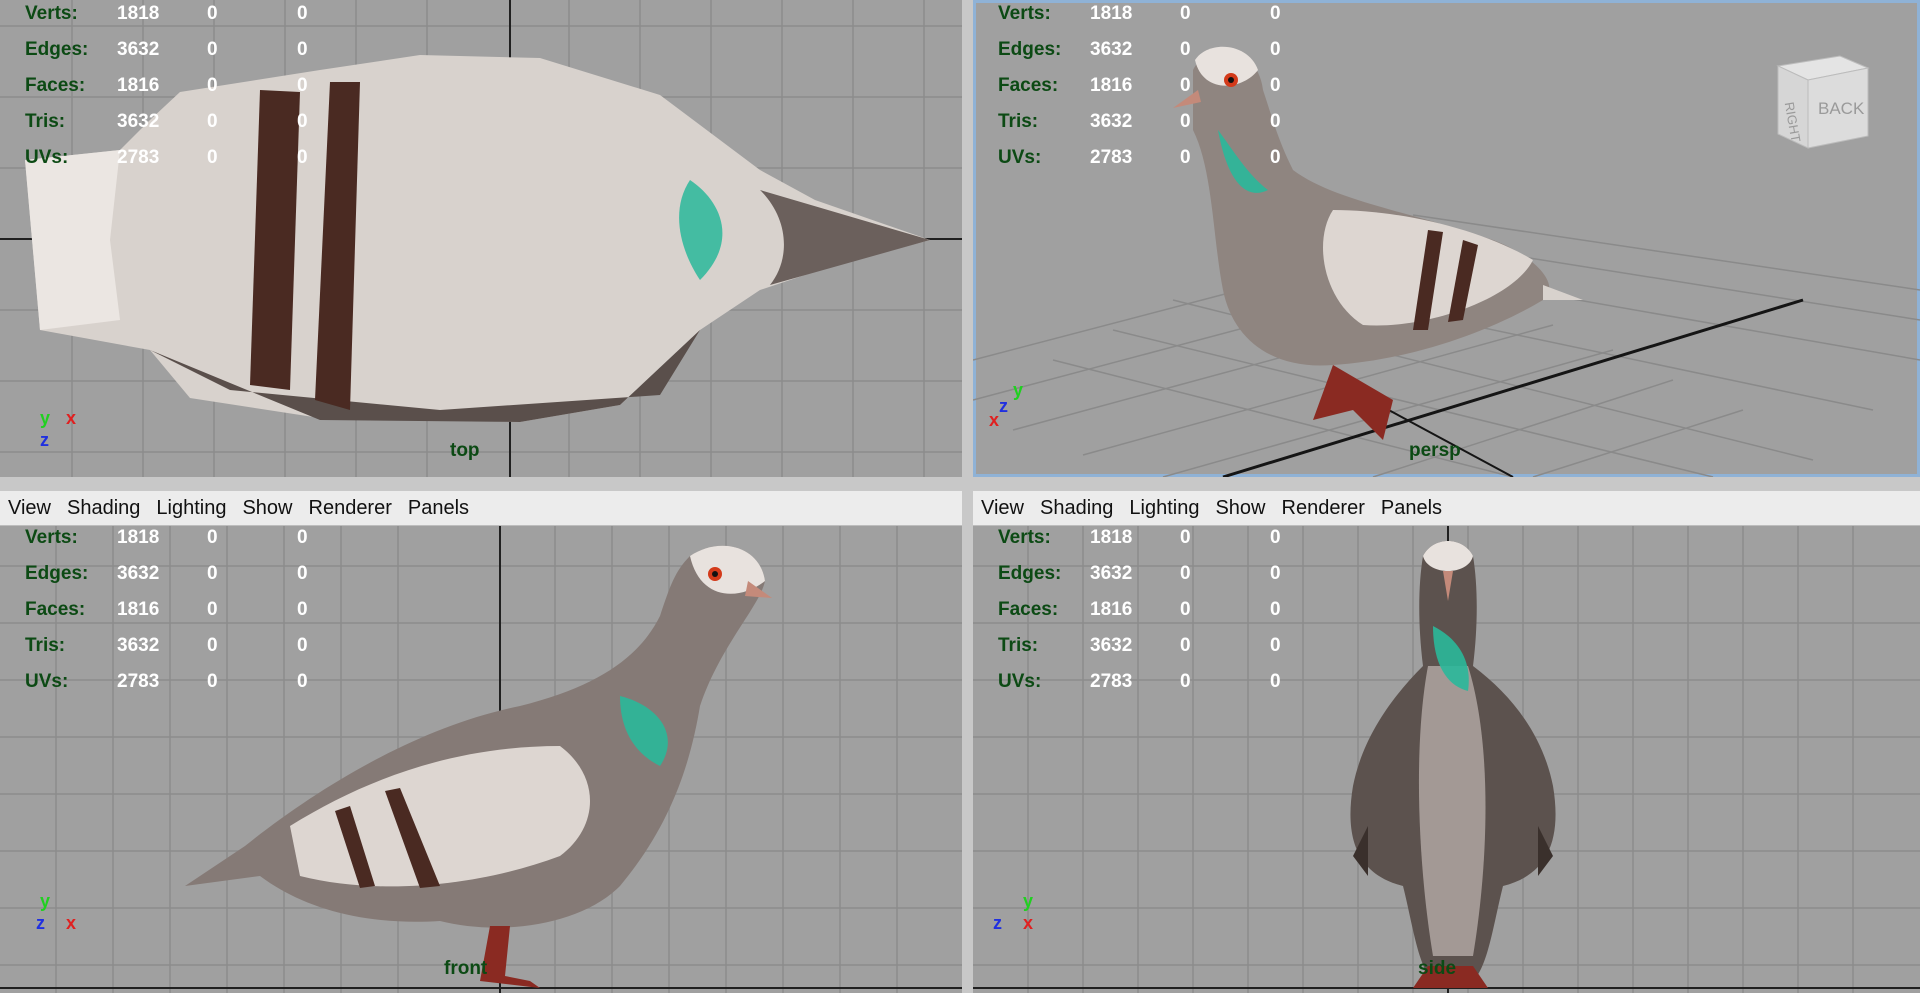 The image size is (1920, 993). What do you see at coordinates (1841, 108) in the screenshot?
I see `viewcube-back-face: BACK` at bounding box center [1841, 108].